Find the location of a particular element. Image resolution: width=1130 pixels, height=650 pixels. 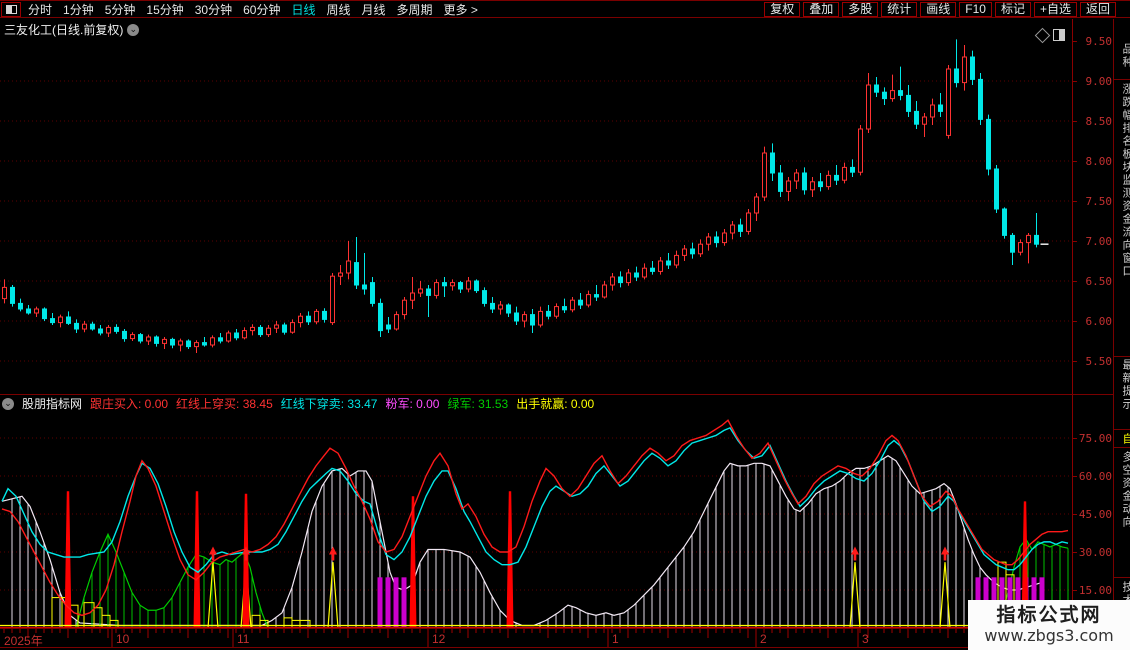

month-label-11: 11 is located at coordinates (243, 639).